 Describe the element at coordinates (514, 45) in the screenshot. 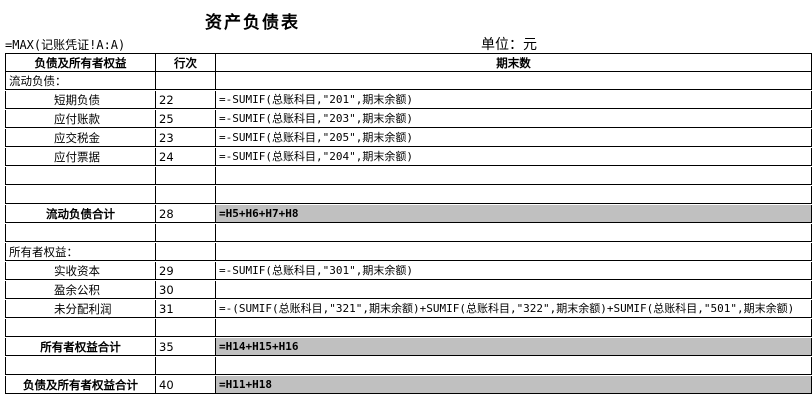

I see `unit-cell: 单位：元` at that location.